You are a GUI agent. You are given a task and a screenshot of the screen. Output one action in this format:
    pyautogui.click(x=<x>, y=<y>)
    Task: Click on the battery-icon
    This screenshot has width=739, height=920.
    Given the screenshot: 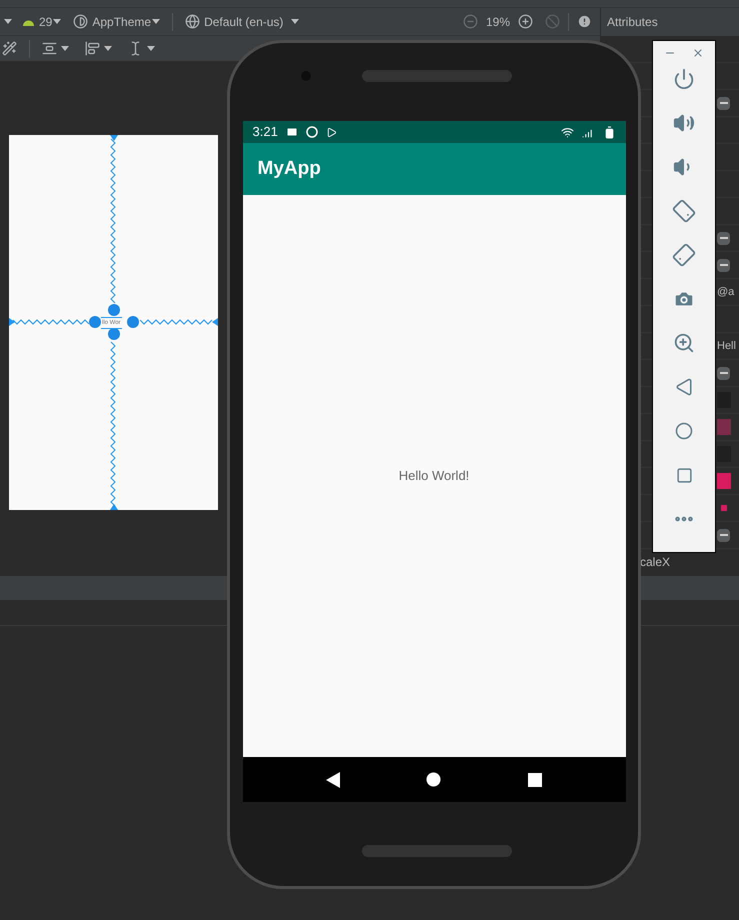 What is the action you would take?
    pyautogui.click(x=609, y=132)
    